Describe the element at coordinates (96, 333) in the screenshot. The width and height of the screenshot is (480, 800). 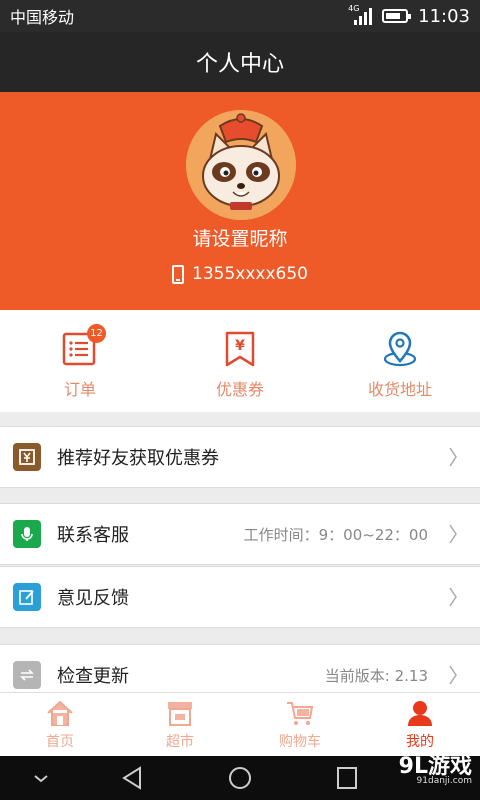
I see `order-count-badge: 12` at that location.